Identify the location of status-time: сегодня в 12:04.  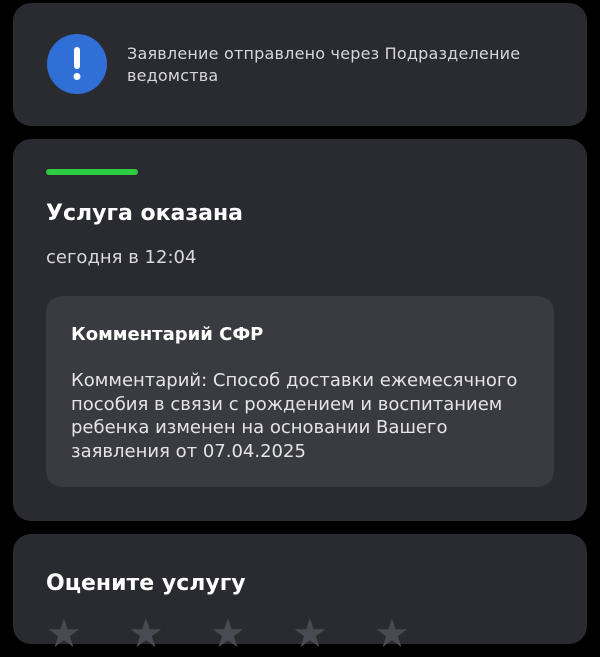
(121, 257).